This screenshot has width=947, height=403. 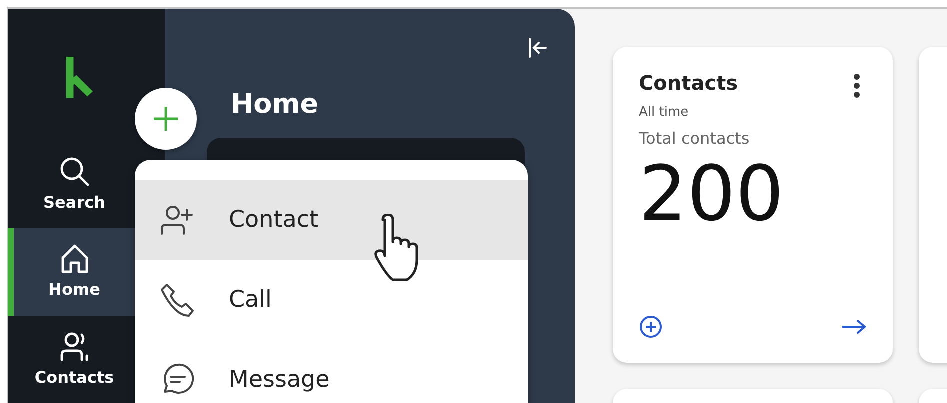 What do you see at coordinates (695, 138) in the screenshot?
I see `metric-label: Total contacts` at bounding box center [695, 138].